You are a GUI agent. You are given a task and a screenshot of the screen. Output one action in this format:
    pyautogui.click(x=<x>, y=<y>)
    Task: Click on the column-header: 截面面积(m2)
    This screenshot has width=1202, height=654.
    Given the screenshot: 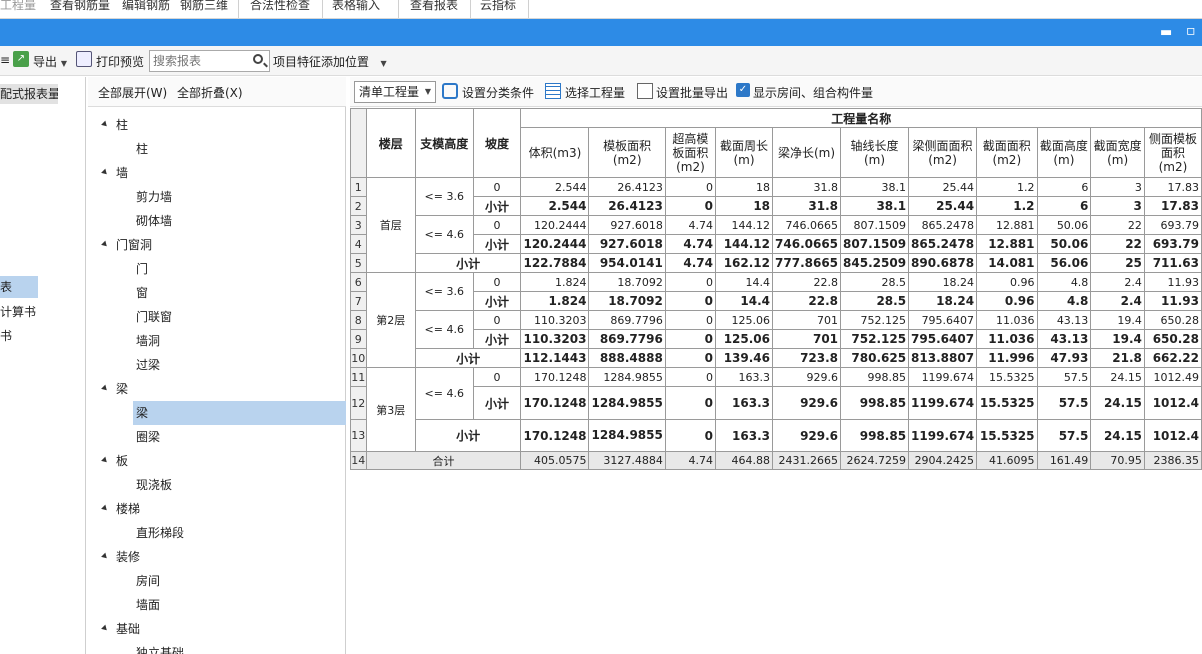 What is the action you would take?
    pyautogui.click(x=1007, y=152)
    